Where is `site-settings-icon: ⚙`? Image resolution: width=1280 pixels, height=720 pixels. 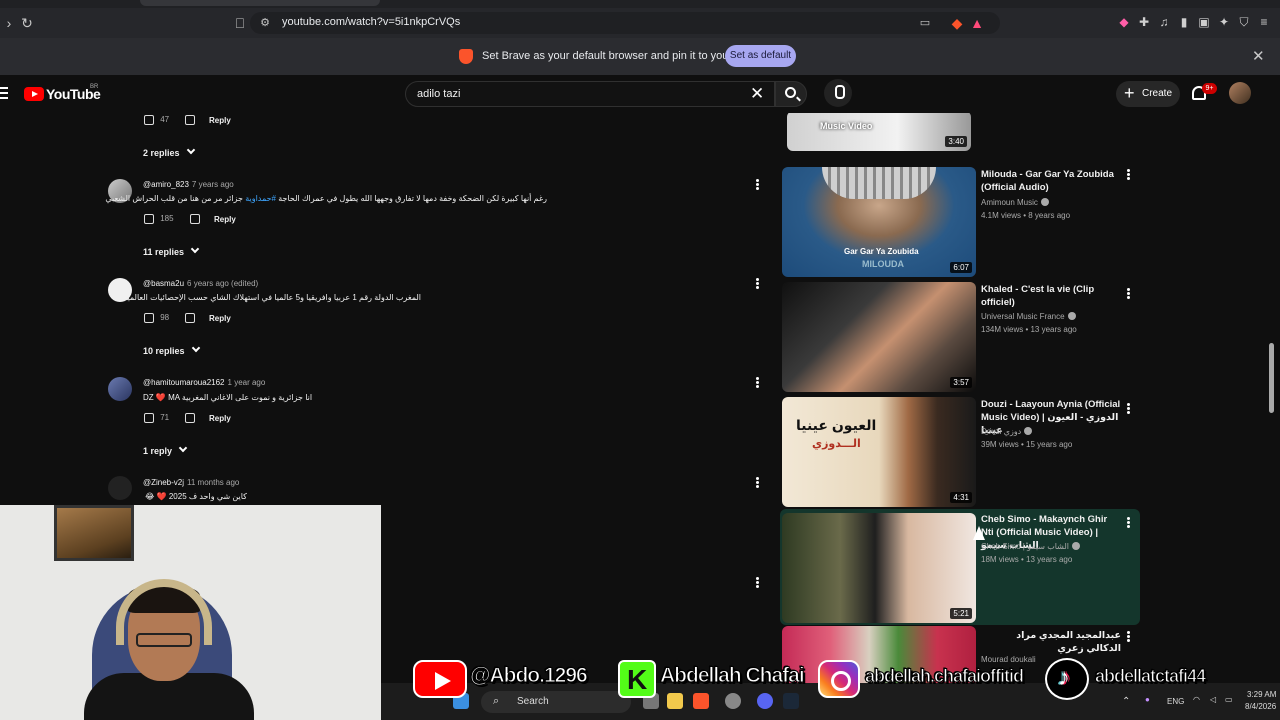 site-settings-icon: ⚙ is located at coordinates (265, 23).